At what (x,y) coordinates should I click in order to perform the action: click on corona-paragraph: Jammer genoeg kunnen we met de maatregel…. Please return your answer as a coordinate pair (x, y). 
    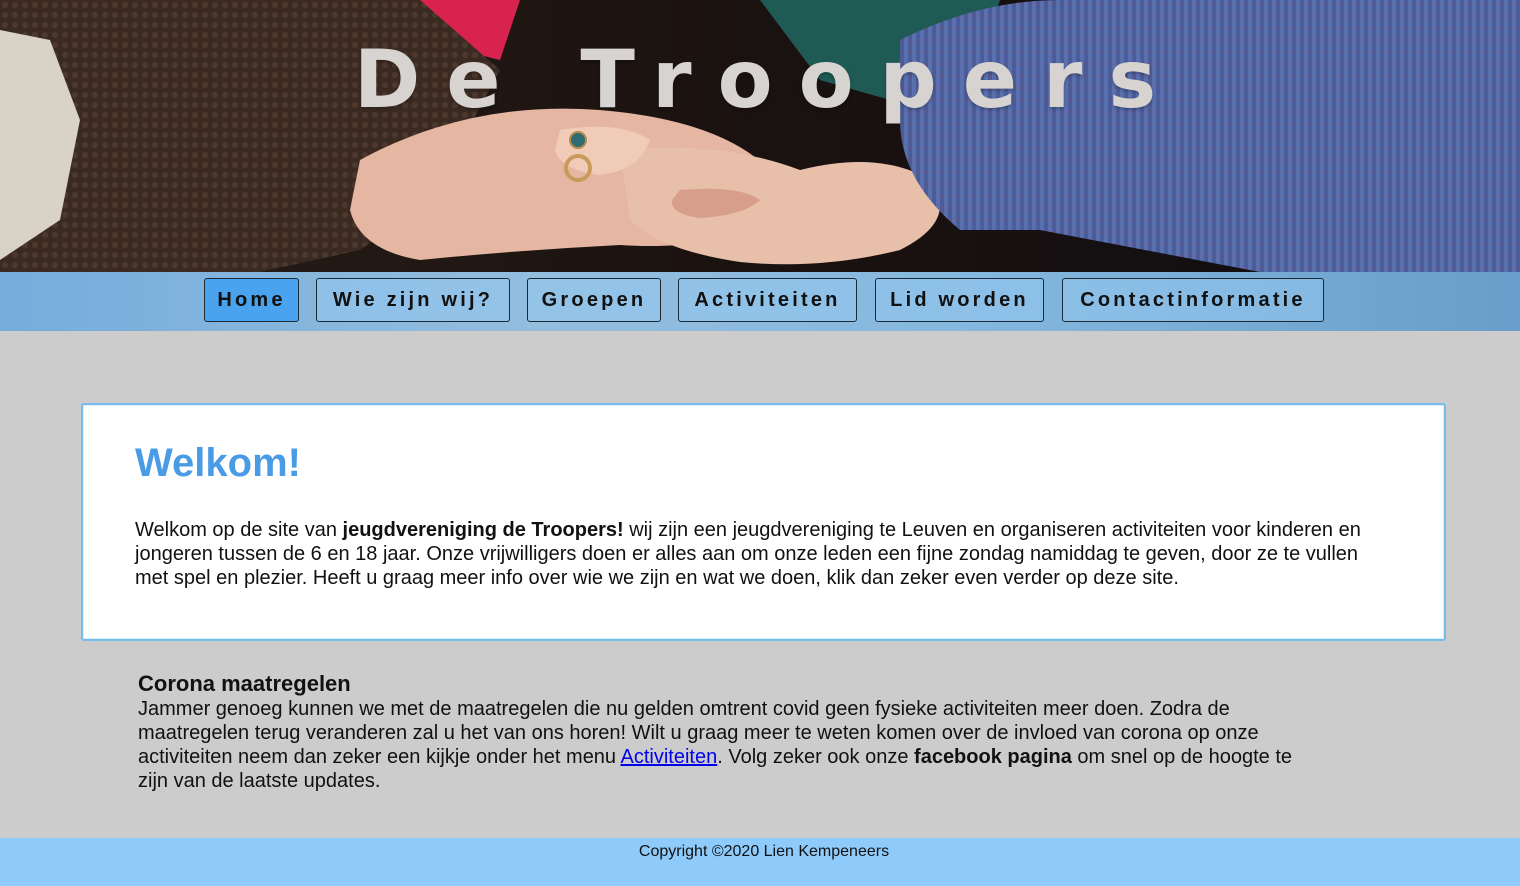
    Looking at the image, I should click on (723, 745).